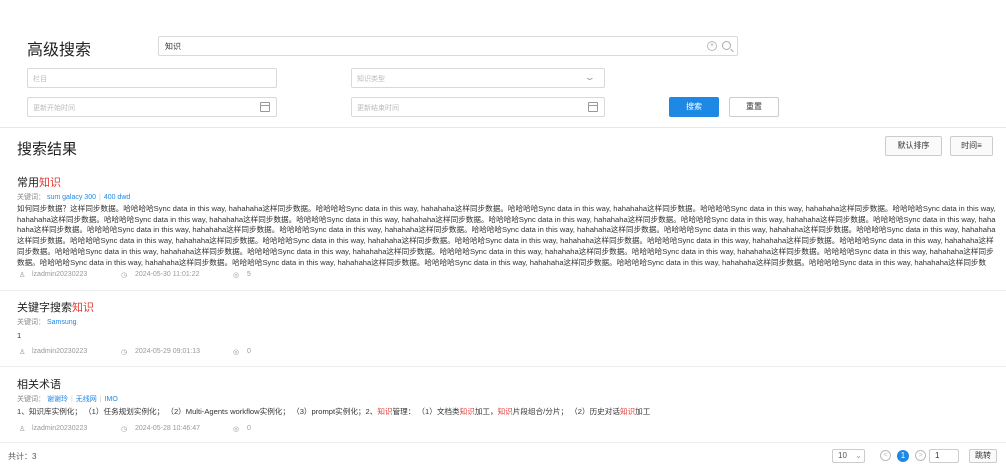  What do you see at coordinates (503, 127) in the screenshot?
I see `divider` at bounding box center [503, 127].